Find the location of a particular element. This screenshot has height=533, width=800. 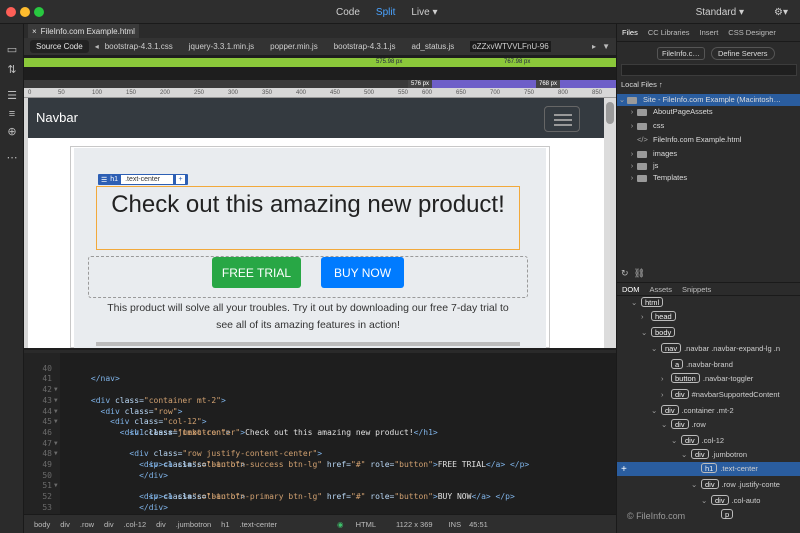

mq-segment is located at coordinates (524, 84).